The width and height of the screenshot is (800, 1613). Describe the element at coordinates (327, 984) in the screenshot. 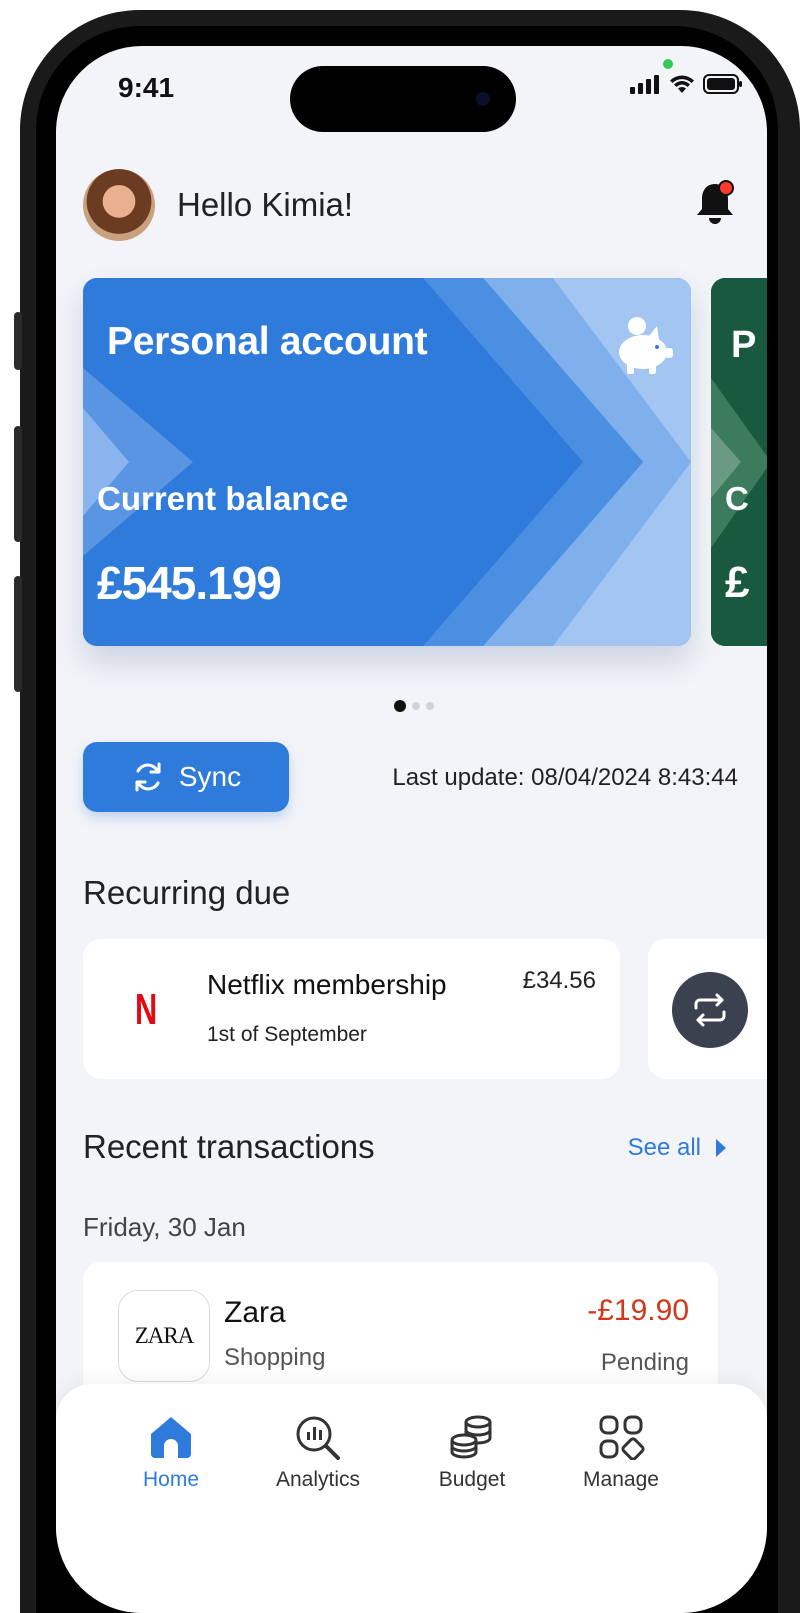

I see `recurring-name: Netflix membership` at that location.